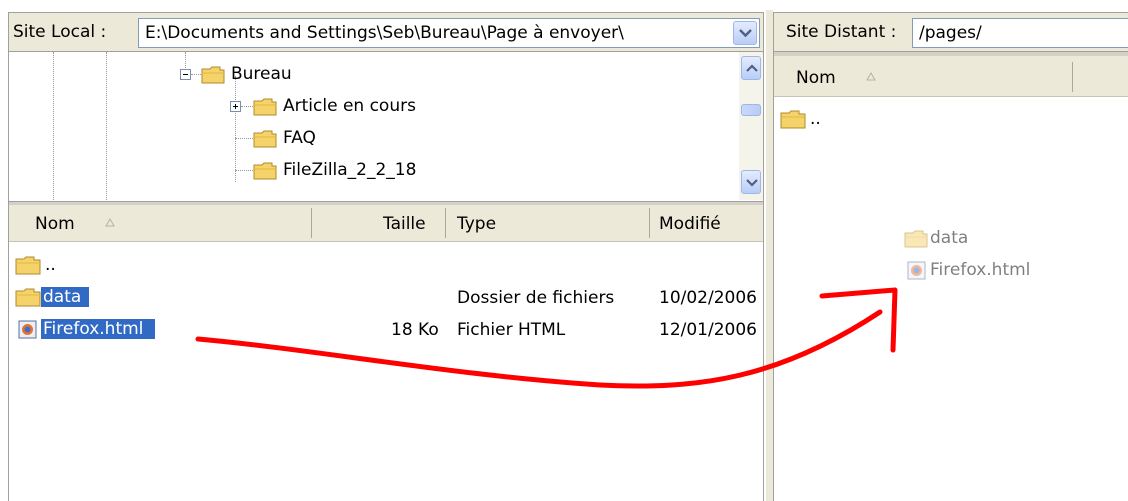 This screenshot has height=501, width=1128. I want to click on remote-list-header: Nom, so click(951, 74).